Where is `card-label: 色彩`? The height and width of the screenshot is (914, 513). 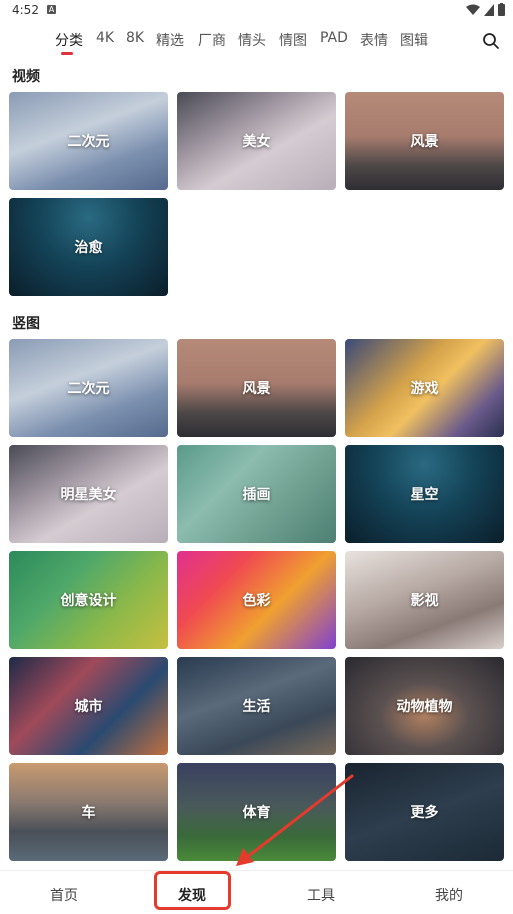
card-label: 色彩 is located at coordinates (256, 601).